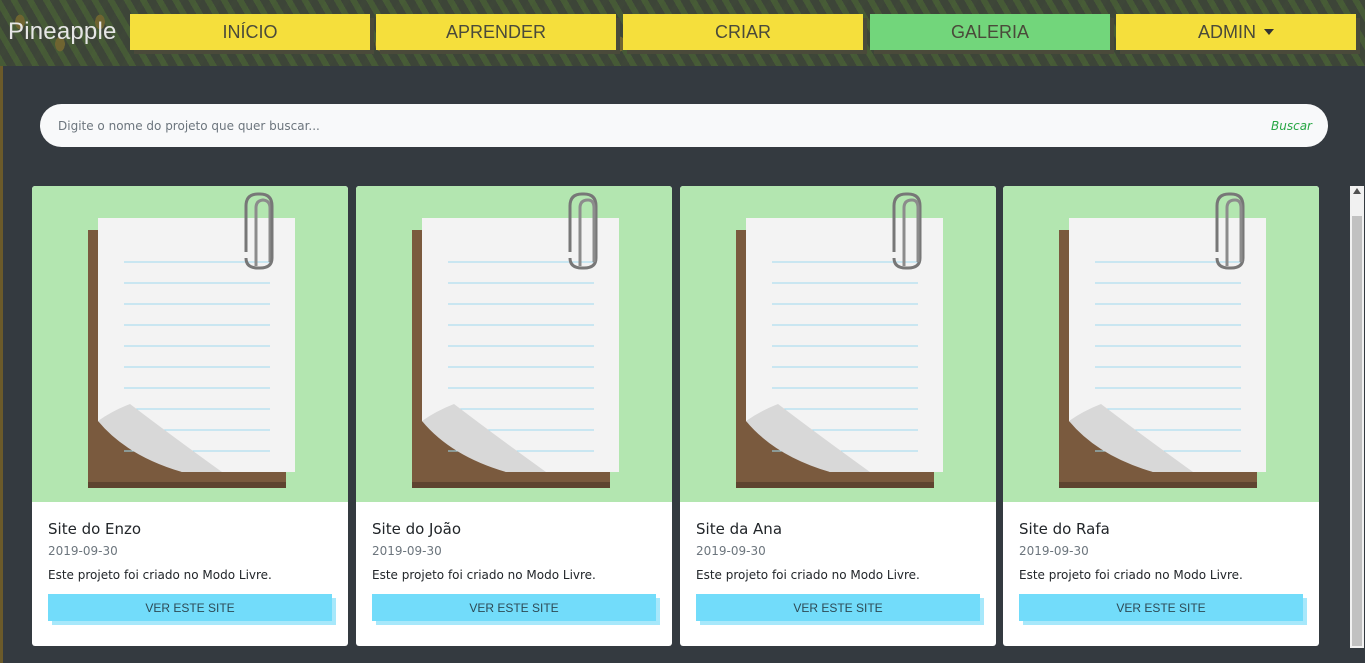 This screenshot has height=663, width=1365. I want to click on nav-inicio-button: INÍCIO, so click(250, 32).